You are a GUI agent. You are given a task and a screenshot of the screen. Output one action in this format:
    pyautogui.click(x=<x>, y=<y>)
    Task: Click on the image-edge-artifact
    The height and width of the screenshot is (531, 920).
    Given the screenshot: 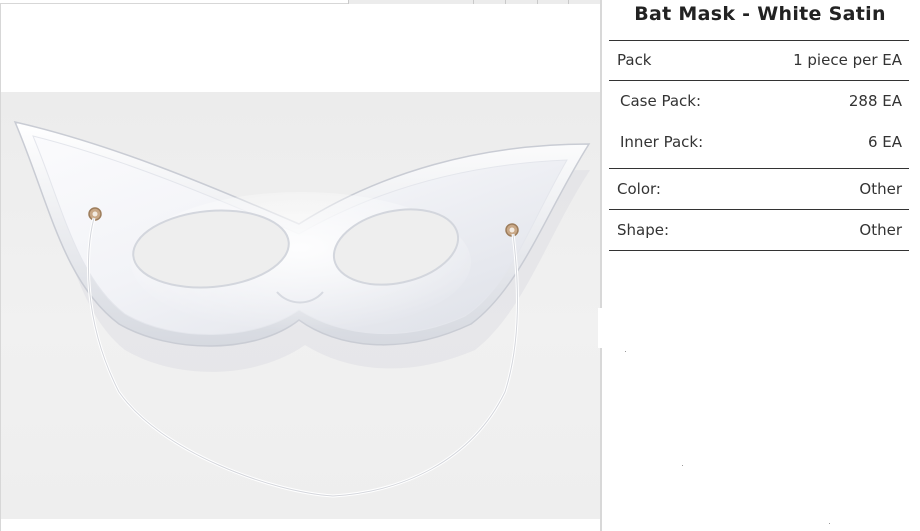 What is the action you would take?
    pyautogui.click(x=601, y=328)
    